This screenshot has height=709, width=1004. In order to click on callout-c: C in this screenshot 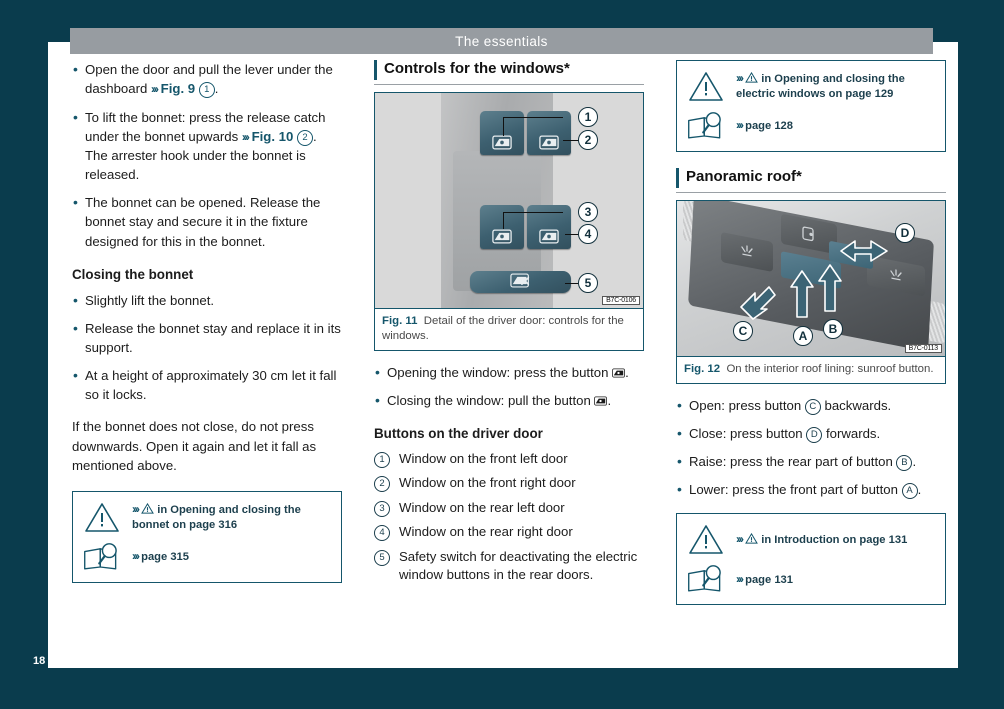, I will do `click(812, 406)`.